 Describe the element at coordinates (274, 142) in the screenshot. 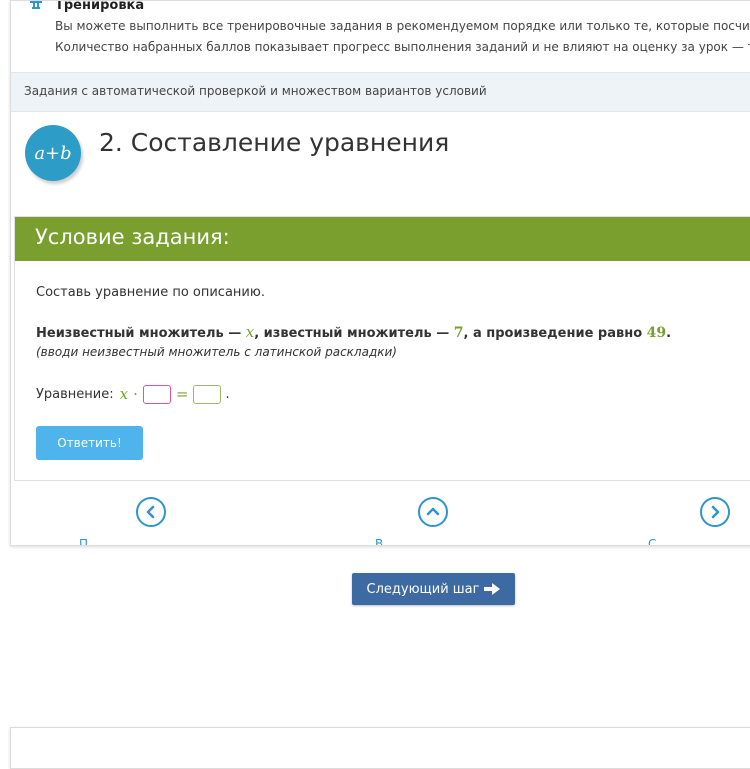

I see `exercise-title: 2. Составление уравнения` at that location.